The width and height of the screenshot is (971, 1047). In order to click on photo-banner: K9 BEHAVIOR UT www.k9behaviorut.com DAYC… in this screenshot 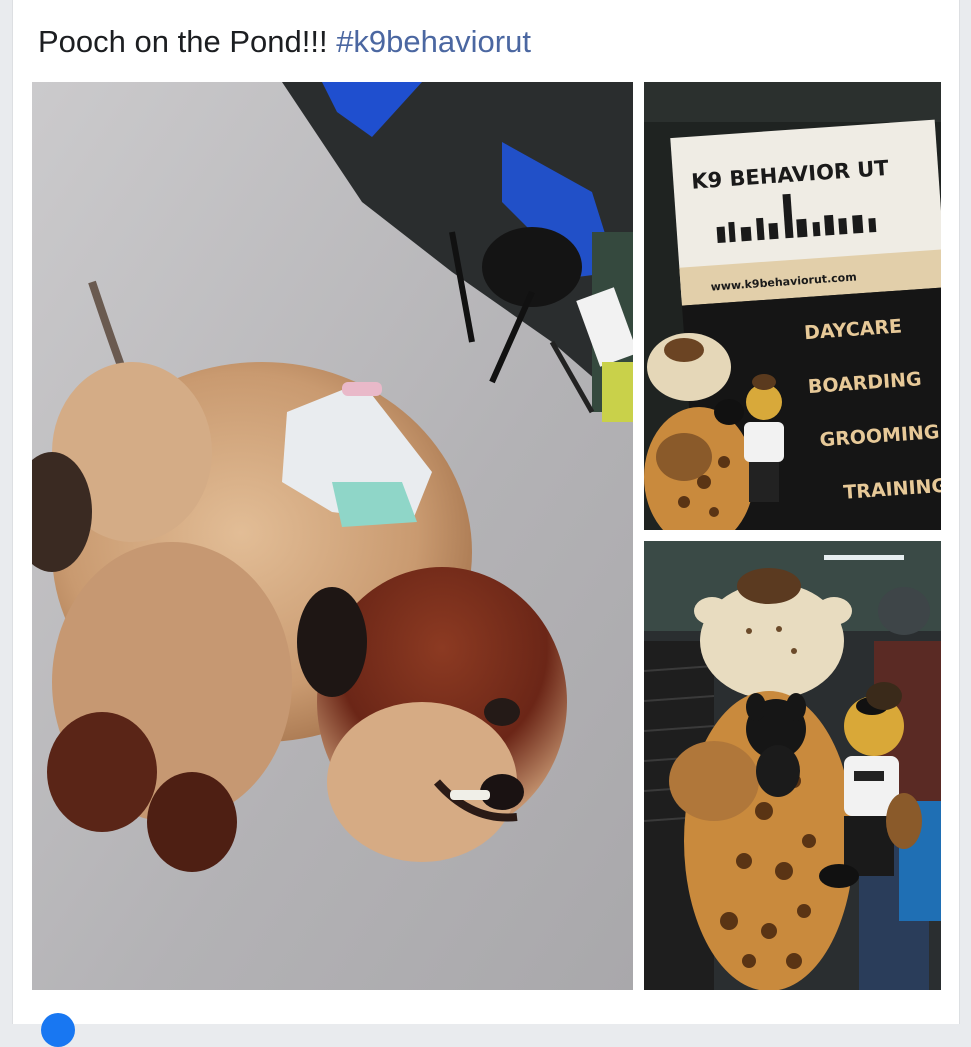, I will do `click(792, 306)`.